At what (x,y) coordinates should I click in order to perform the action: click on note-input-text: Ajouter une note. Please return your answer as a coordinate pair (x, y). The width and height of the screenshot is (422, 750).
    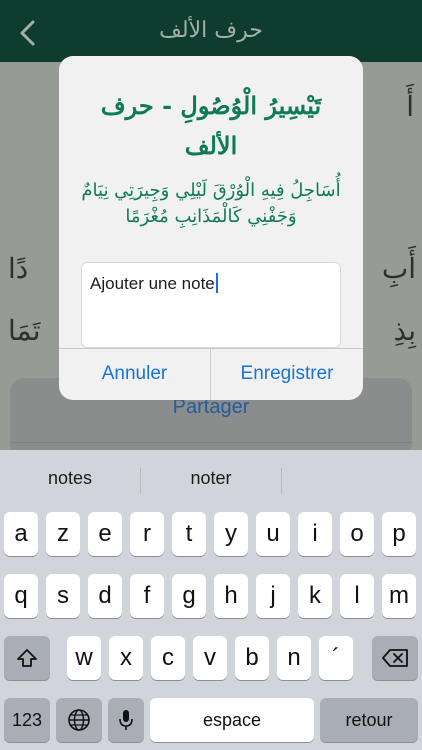
    Looking at the image, I should click on (154, 283).